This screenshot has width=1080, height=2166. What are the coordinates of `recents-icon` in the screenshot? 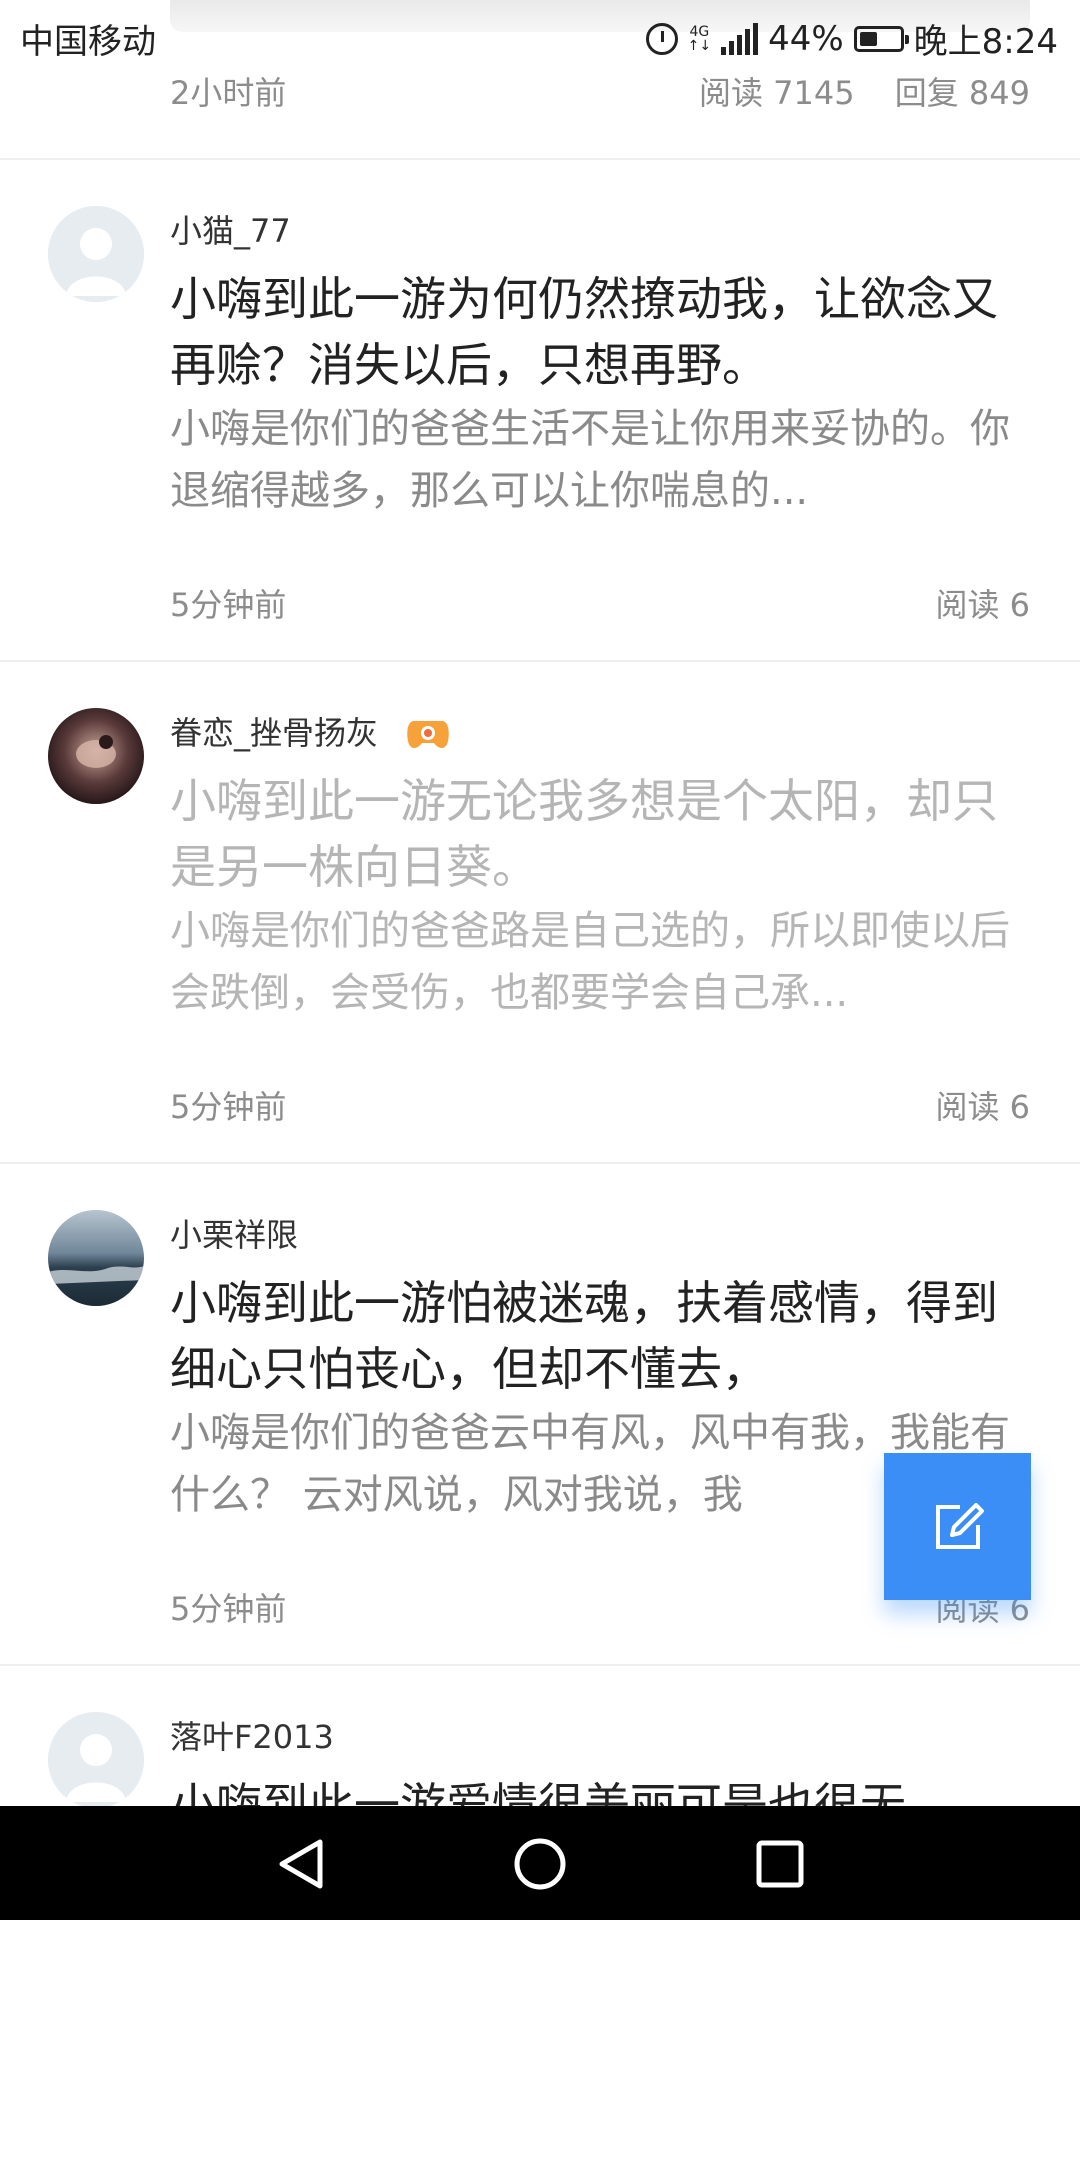 It's located at (780, 1864).